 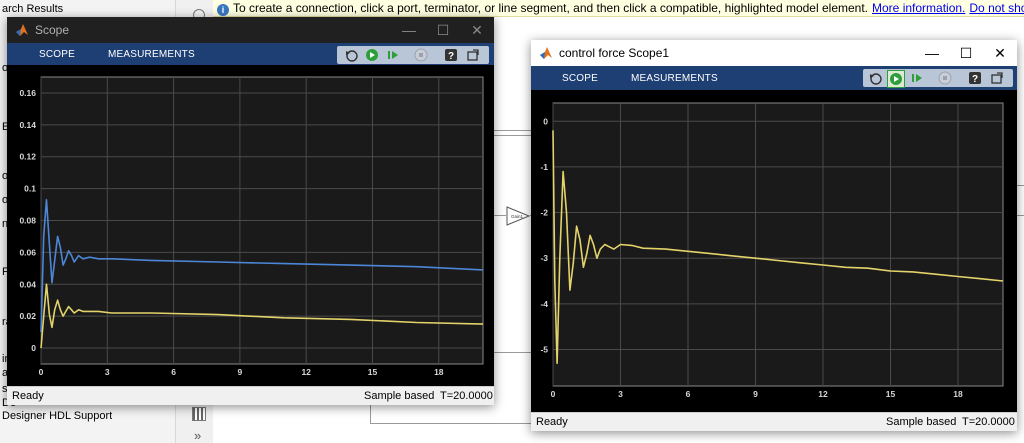 What do you see at coordinates (250, 395) in the screenshot?
I see `scope-status-bar: Ready Sample based T=20.0000` at bounding box center [250, 395].